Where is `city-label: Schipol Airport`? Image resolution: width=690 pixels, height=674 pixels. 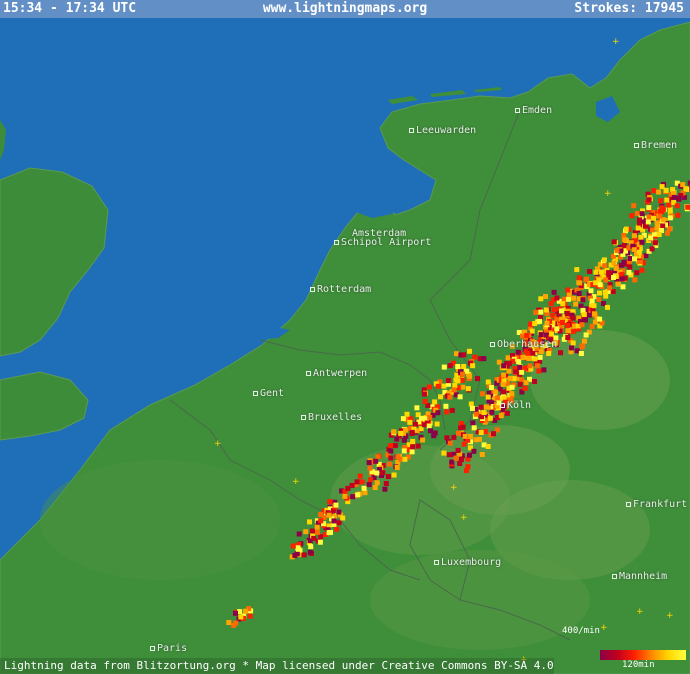
city-label: Schipol Airport is located at coordinates (386, 242).